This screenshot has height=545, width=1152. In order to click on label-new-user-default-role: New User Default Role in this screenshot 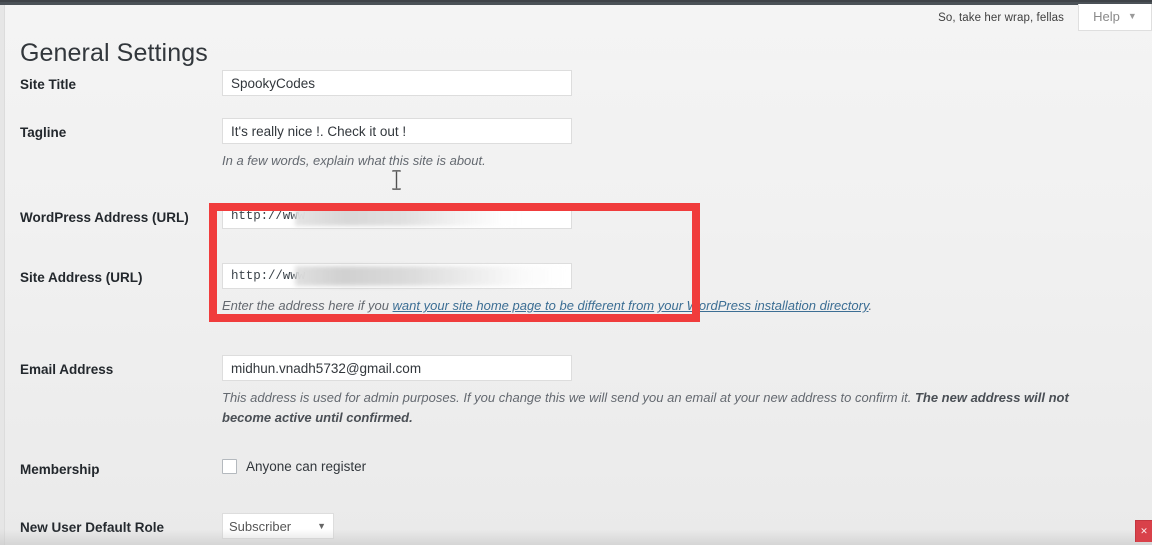, I will do `click(92, 527)`.